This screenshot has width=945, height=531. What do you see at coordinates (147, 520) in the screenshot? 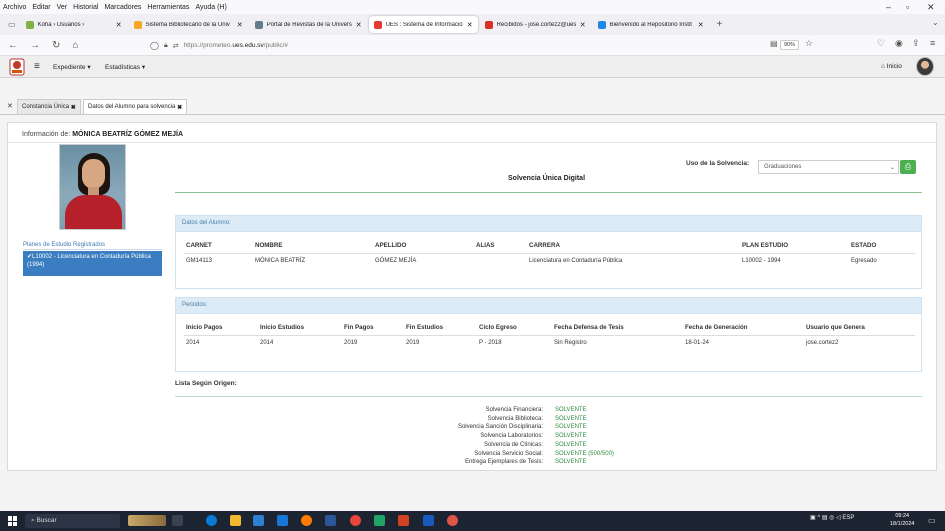
I see `taskbar-widget` at bounding box center [147, 520].